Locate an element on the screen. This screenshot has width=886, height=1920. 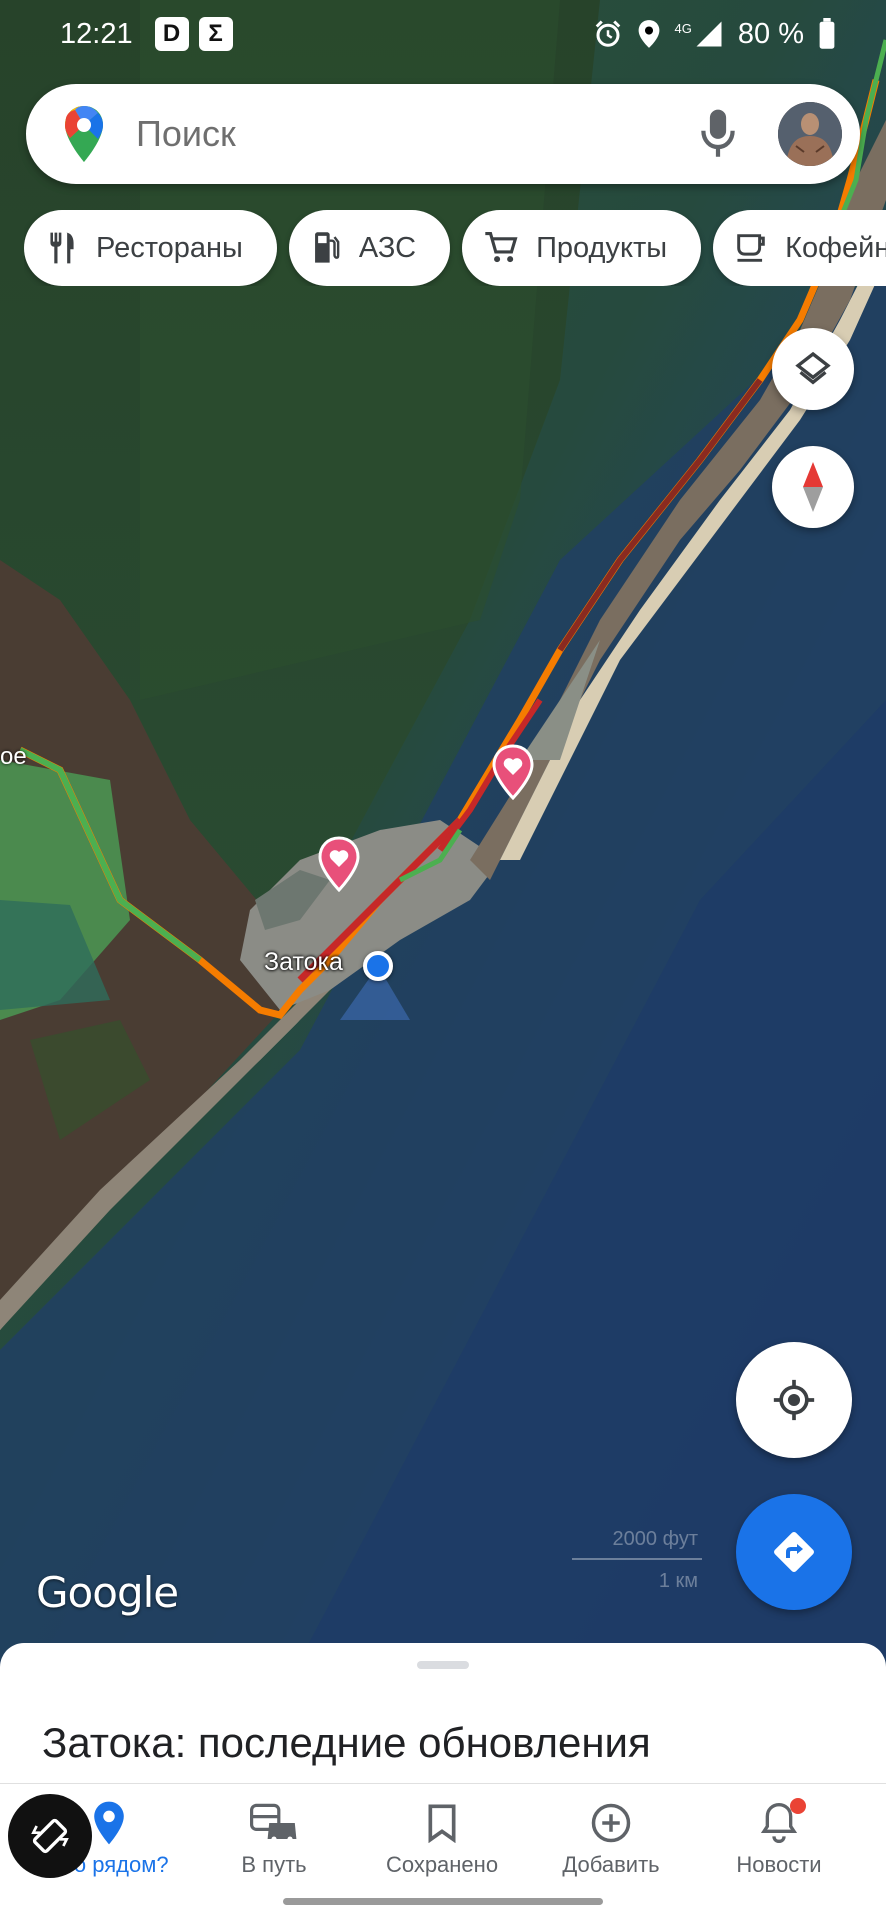
sheet-title: Затока: последние обновления is located at coordinates (346, 1742).